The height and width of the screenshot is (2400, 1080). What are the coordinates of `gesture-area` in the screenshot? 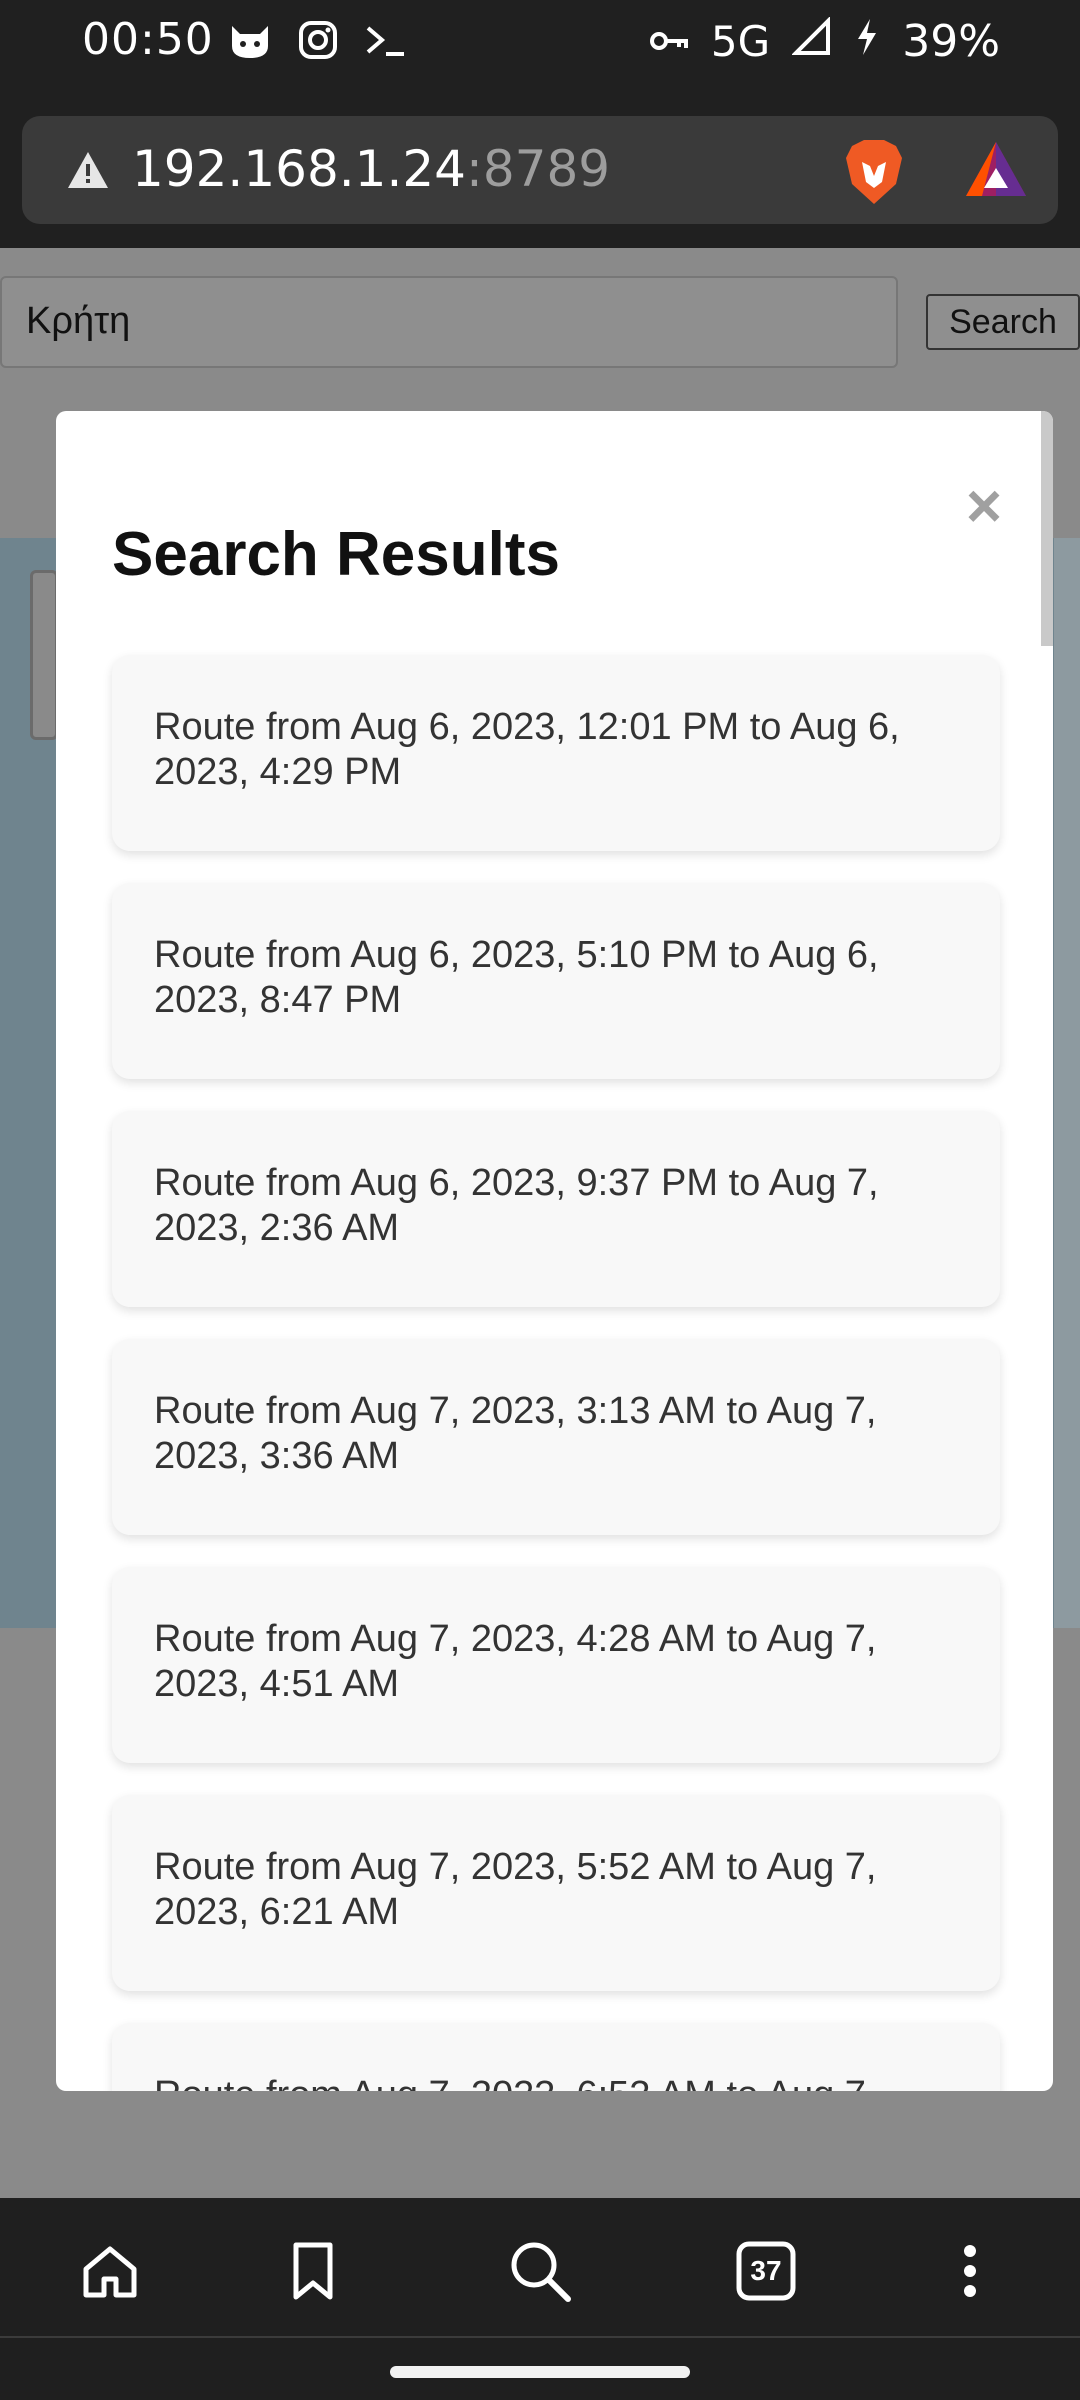 It's located at (540, 2369).